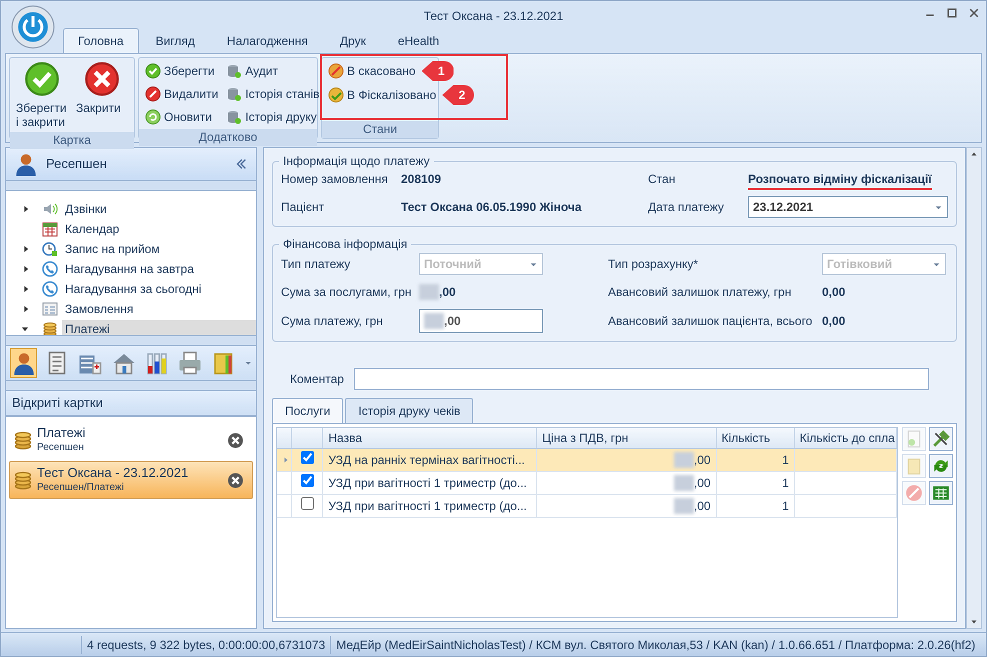 The image size is (987, 657). What do you see at coordinates (662, 179) in the screenshot?
I see `field-label: Стан` at bounding box center [662, 179].